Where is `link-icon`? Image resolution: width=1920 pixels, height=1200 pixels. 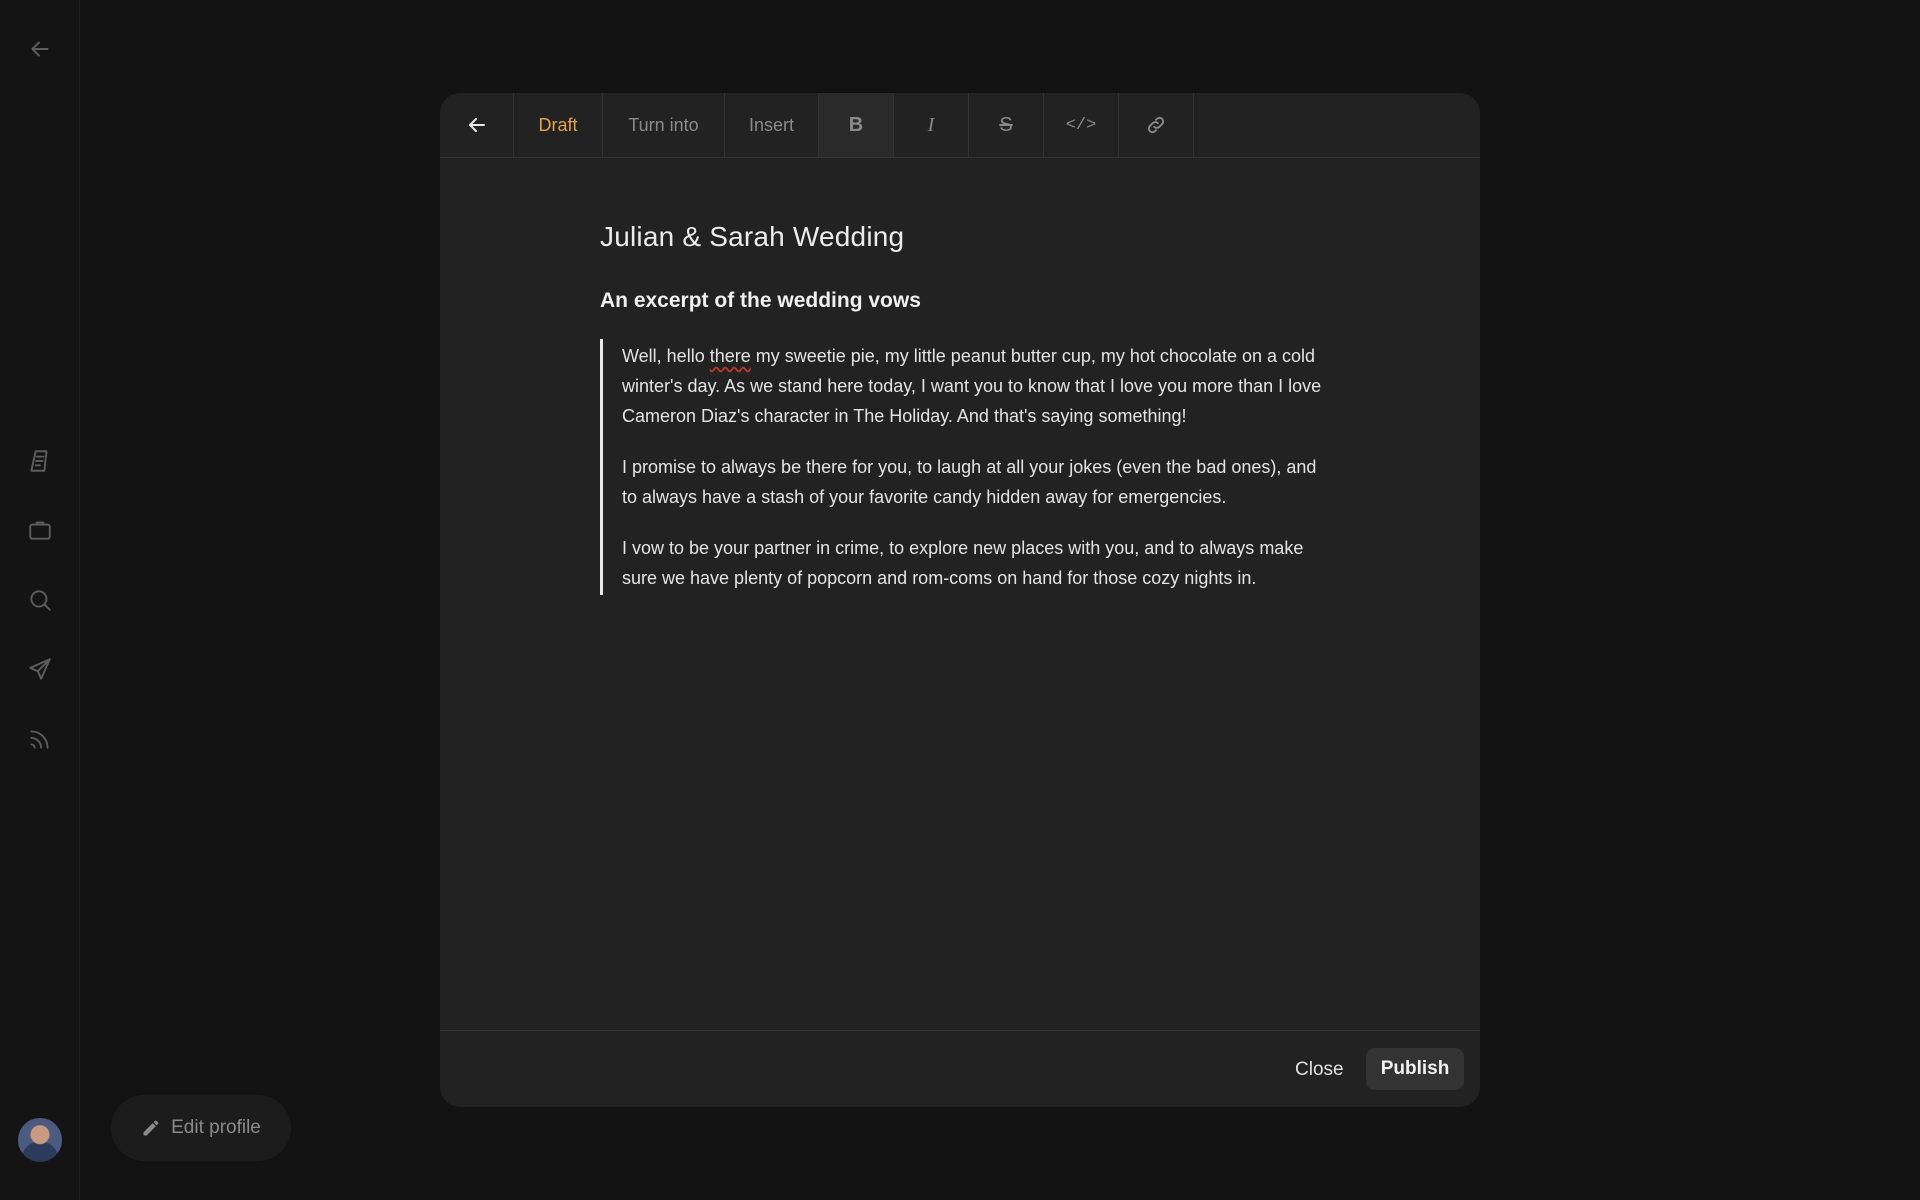 link-icon is located at coordinates (1156, 125).